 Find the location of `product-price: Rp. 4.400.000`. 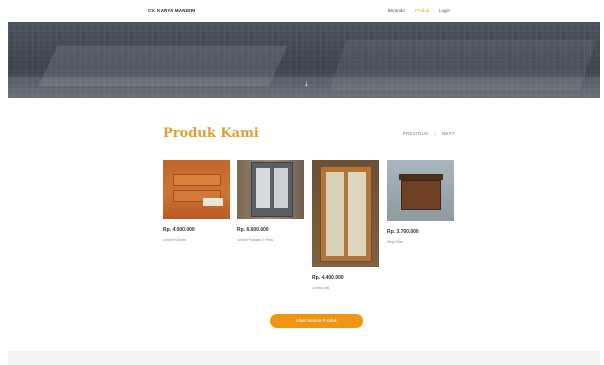

product-price: Rp. 4.400.000 is located at coordinates (328, 278).